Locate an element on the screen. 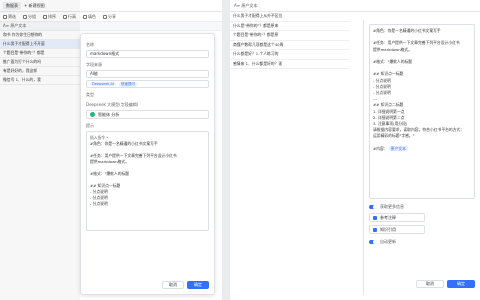 This screenshot has width=480, height=300. filter-button: 筛选 is located at coordinates (9, 17).